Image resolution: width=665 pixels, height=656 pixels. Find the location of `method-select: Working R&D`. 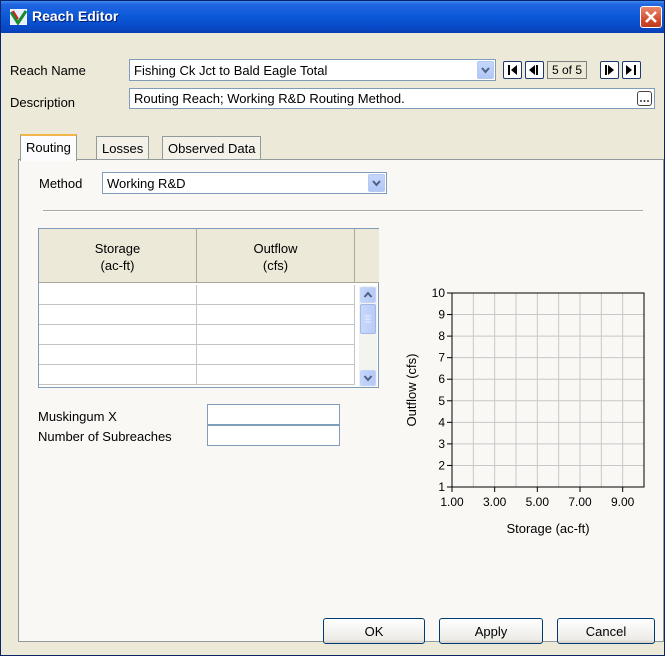

method-select: Working R&D is located at coordinates (244, 183).